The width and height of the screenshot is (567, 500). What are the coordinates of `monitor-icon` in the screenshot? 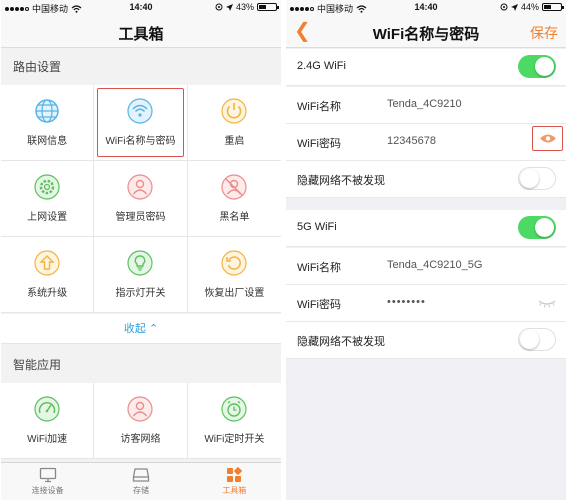 It's located at (47, 475).